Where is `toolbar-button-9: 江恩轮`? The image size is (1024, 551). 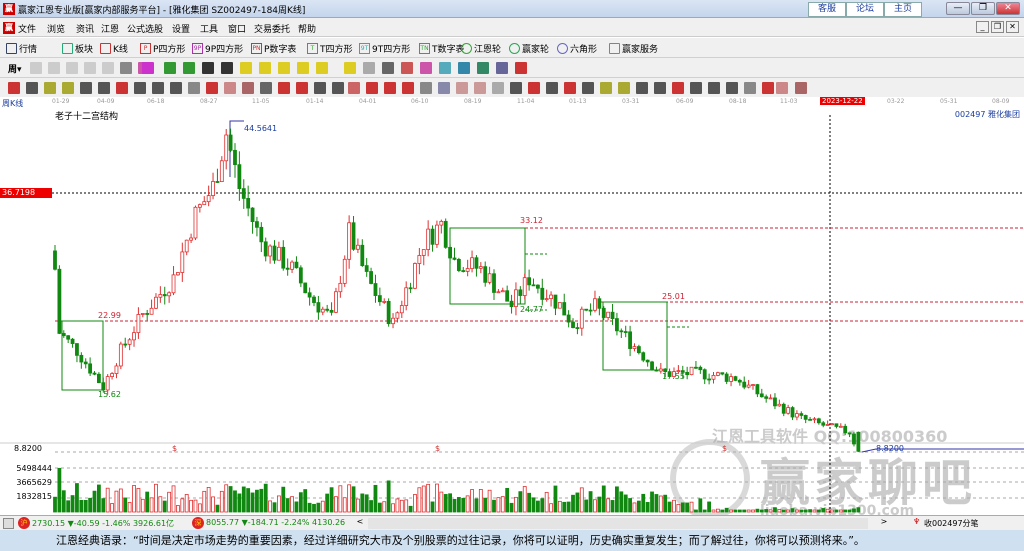
toolbar-button-9: 江恩轮 is located at coordinates (481, 48).